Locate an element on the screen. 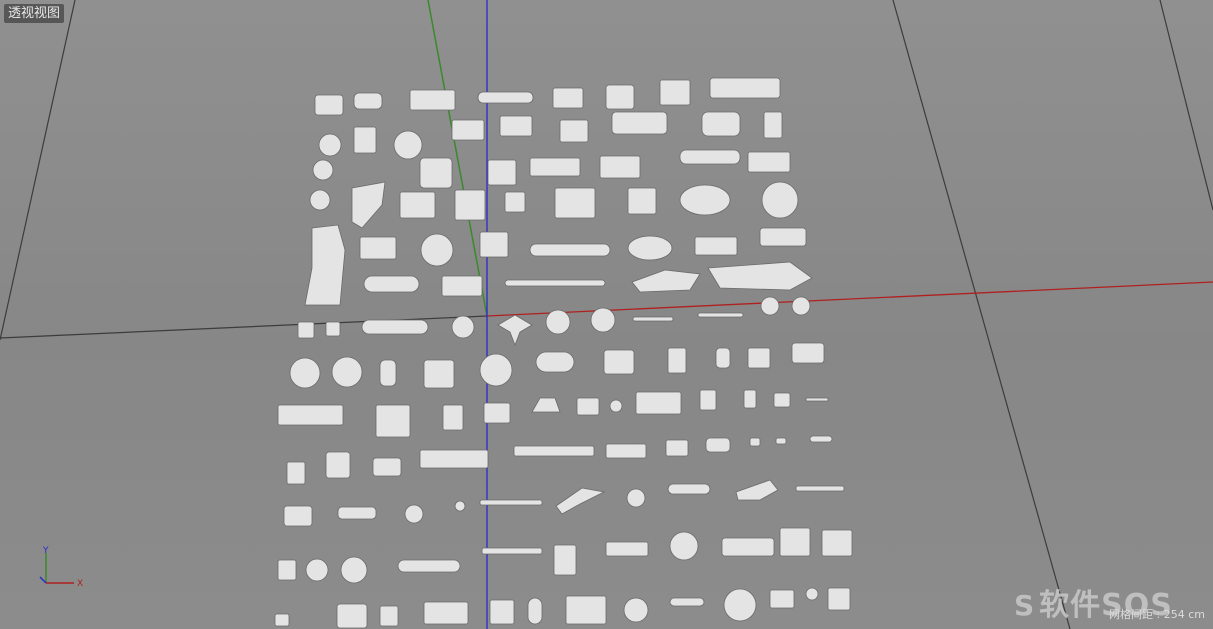 The height and width of the screenshot is (629, 1213). view-label: 透视视图 is located at coordinates (34, 13).